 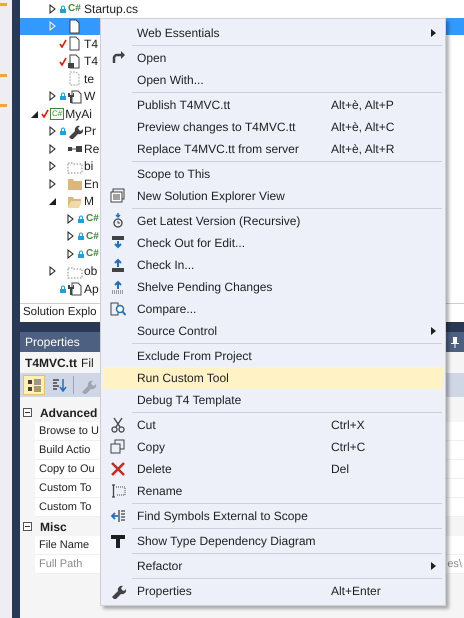 I want to click on tree-item: bi, so click(x=57, y=166).